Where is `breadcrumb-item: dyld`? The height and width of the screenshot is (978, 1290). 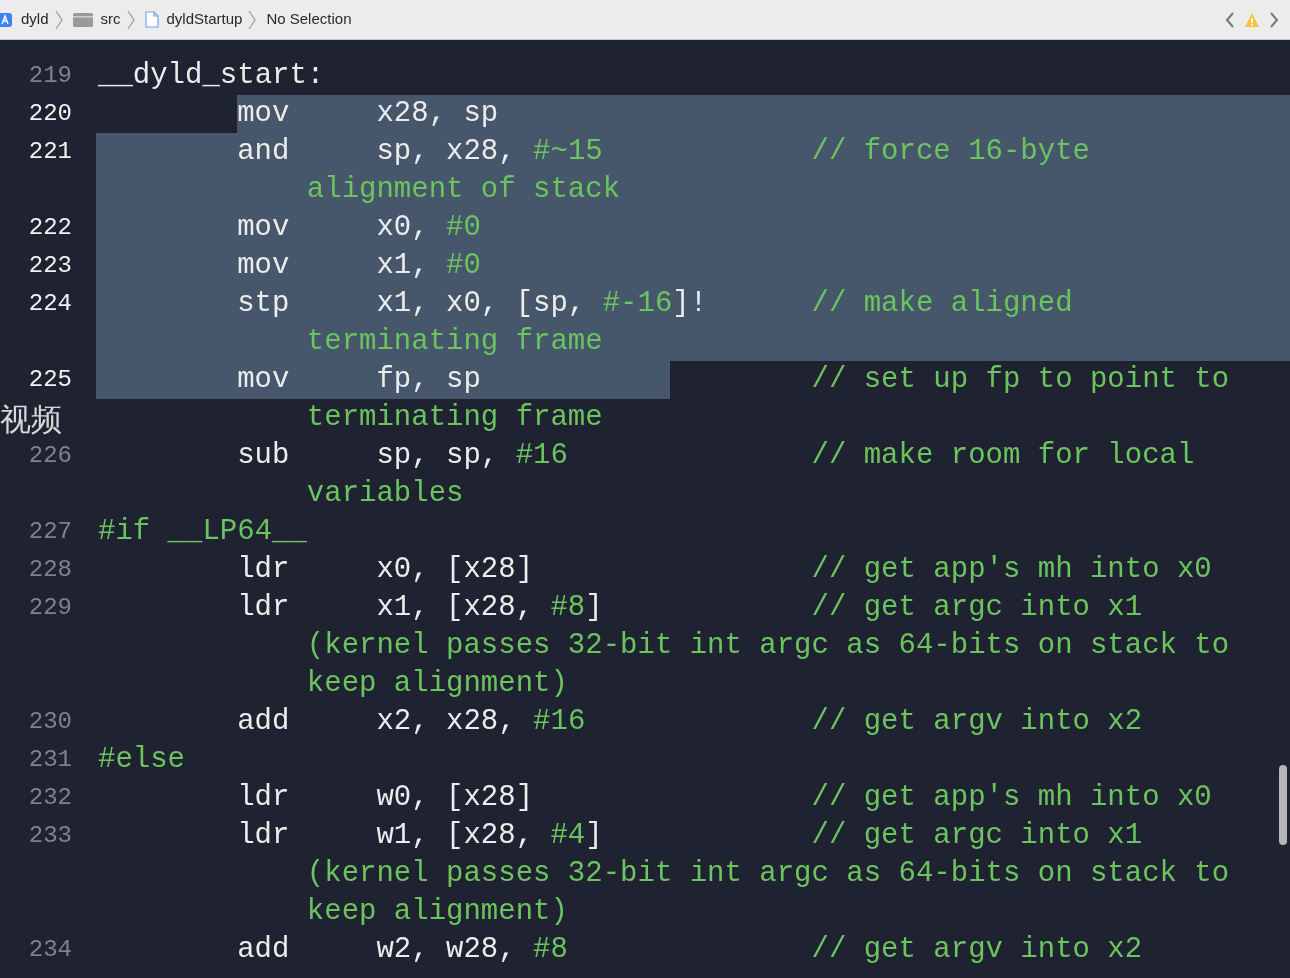
breadcrumb-item: dyld is located at coordinates (35, 19).